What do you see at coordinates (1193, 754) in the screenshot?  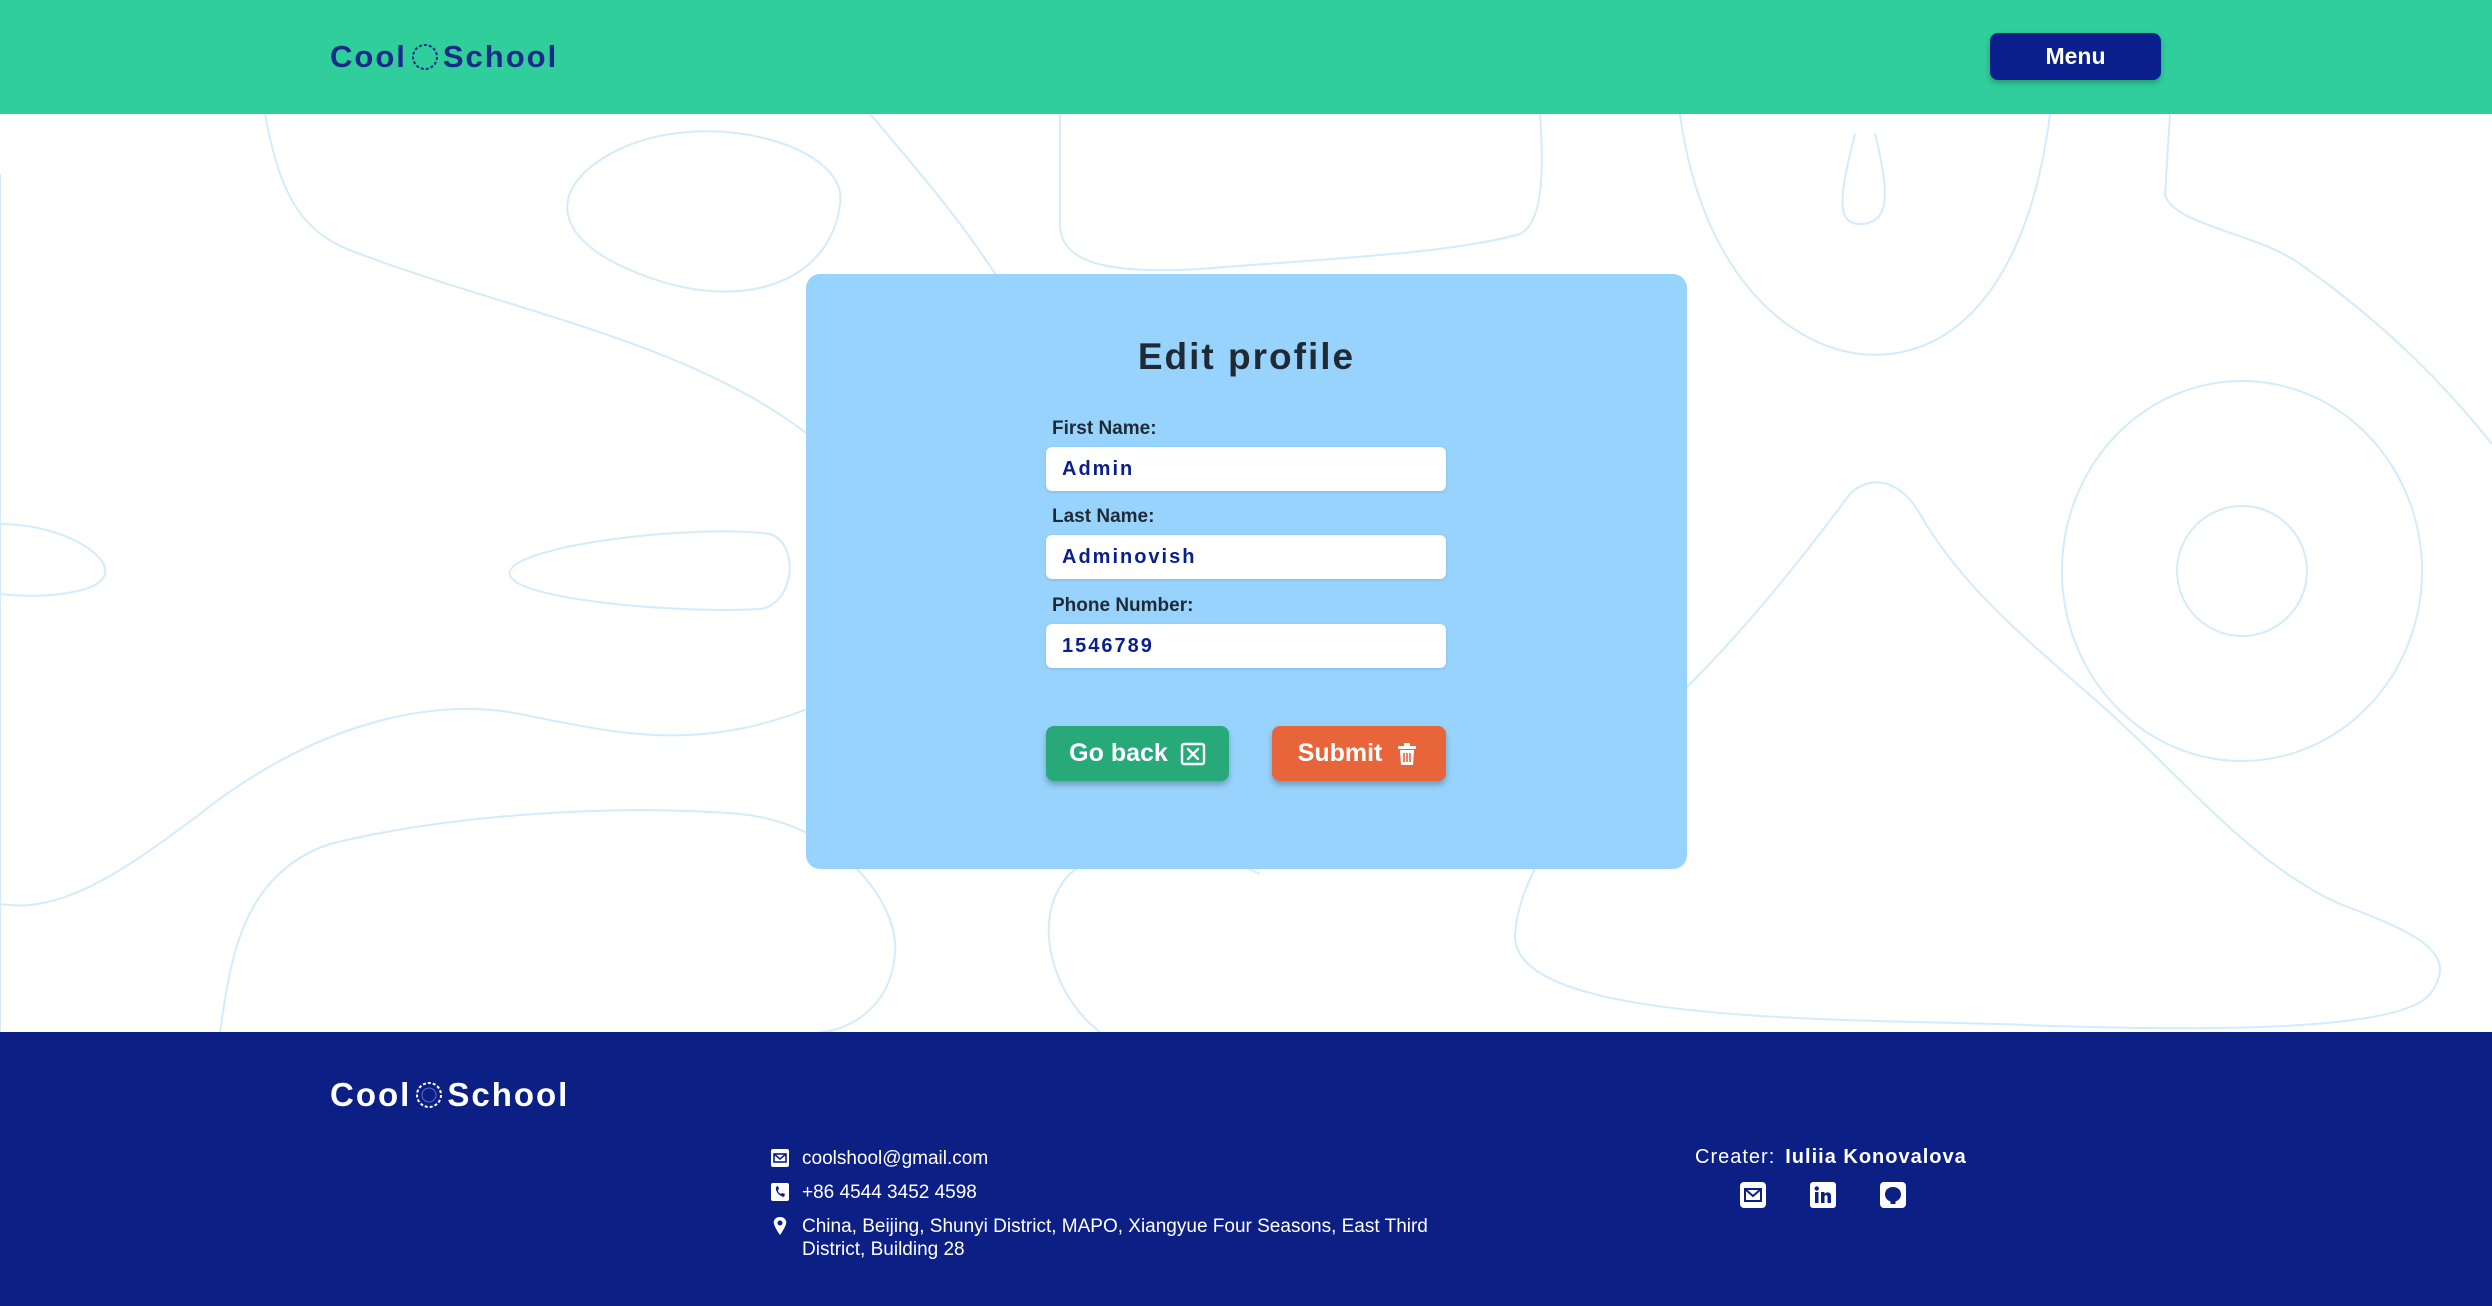 I see `close-box-icon` at bounding box center [1193, 754].